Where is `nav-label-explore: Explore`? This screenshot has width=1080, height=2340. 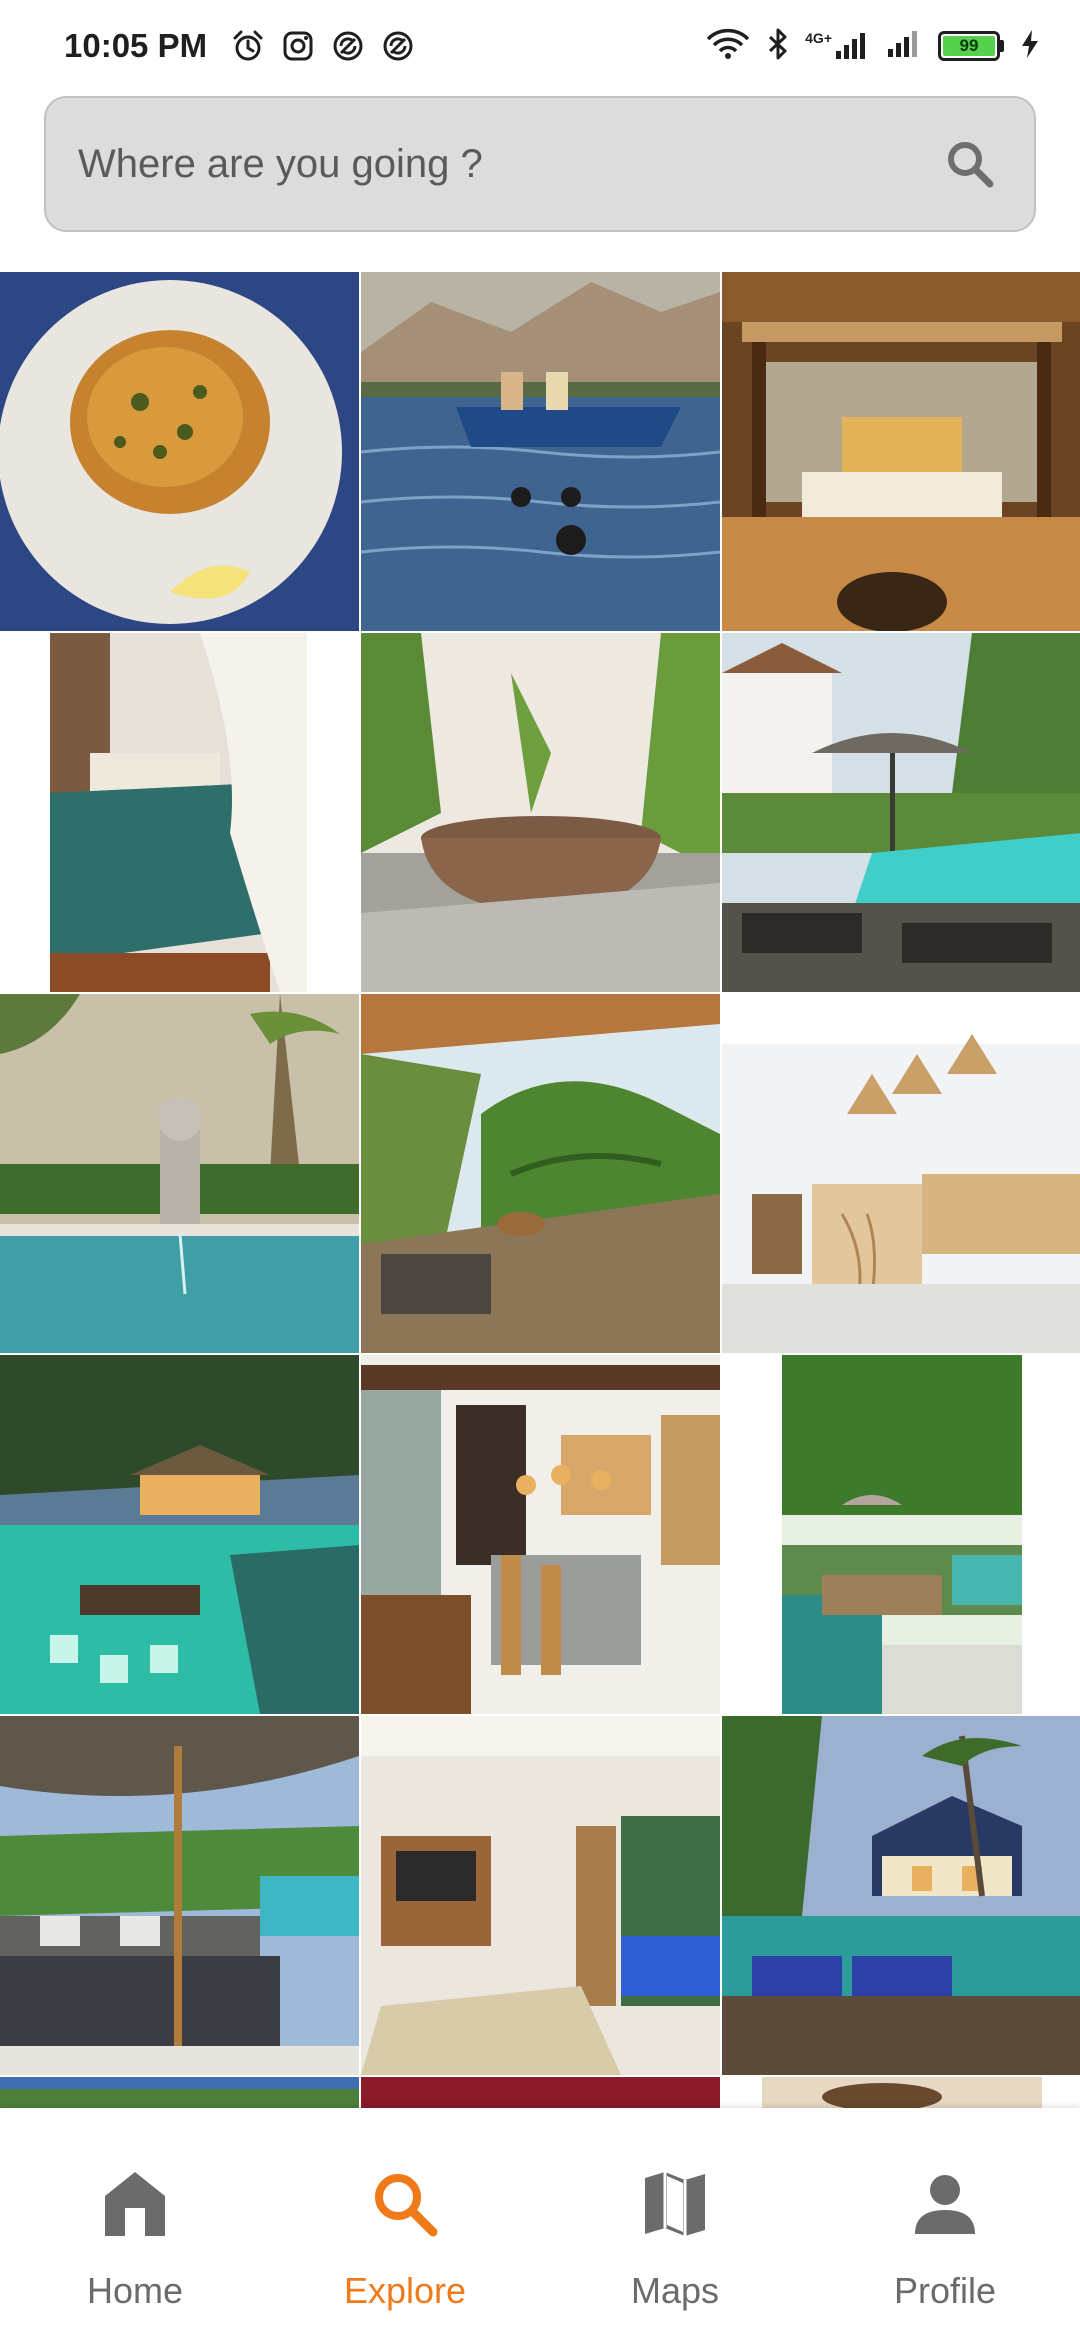
nav-label-explore: Explore is located at coordinates (405, 2290).